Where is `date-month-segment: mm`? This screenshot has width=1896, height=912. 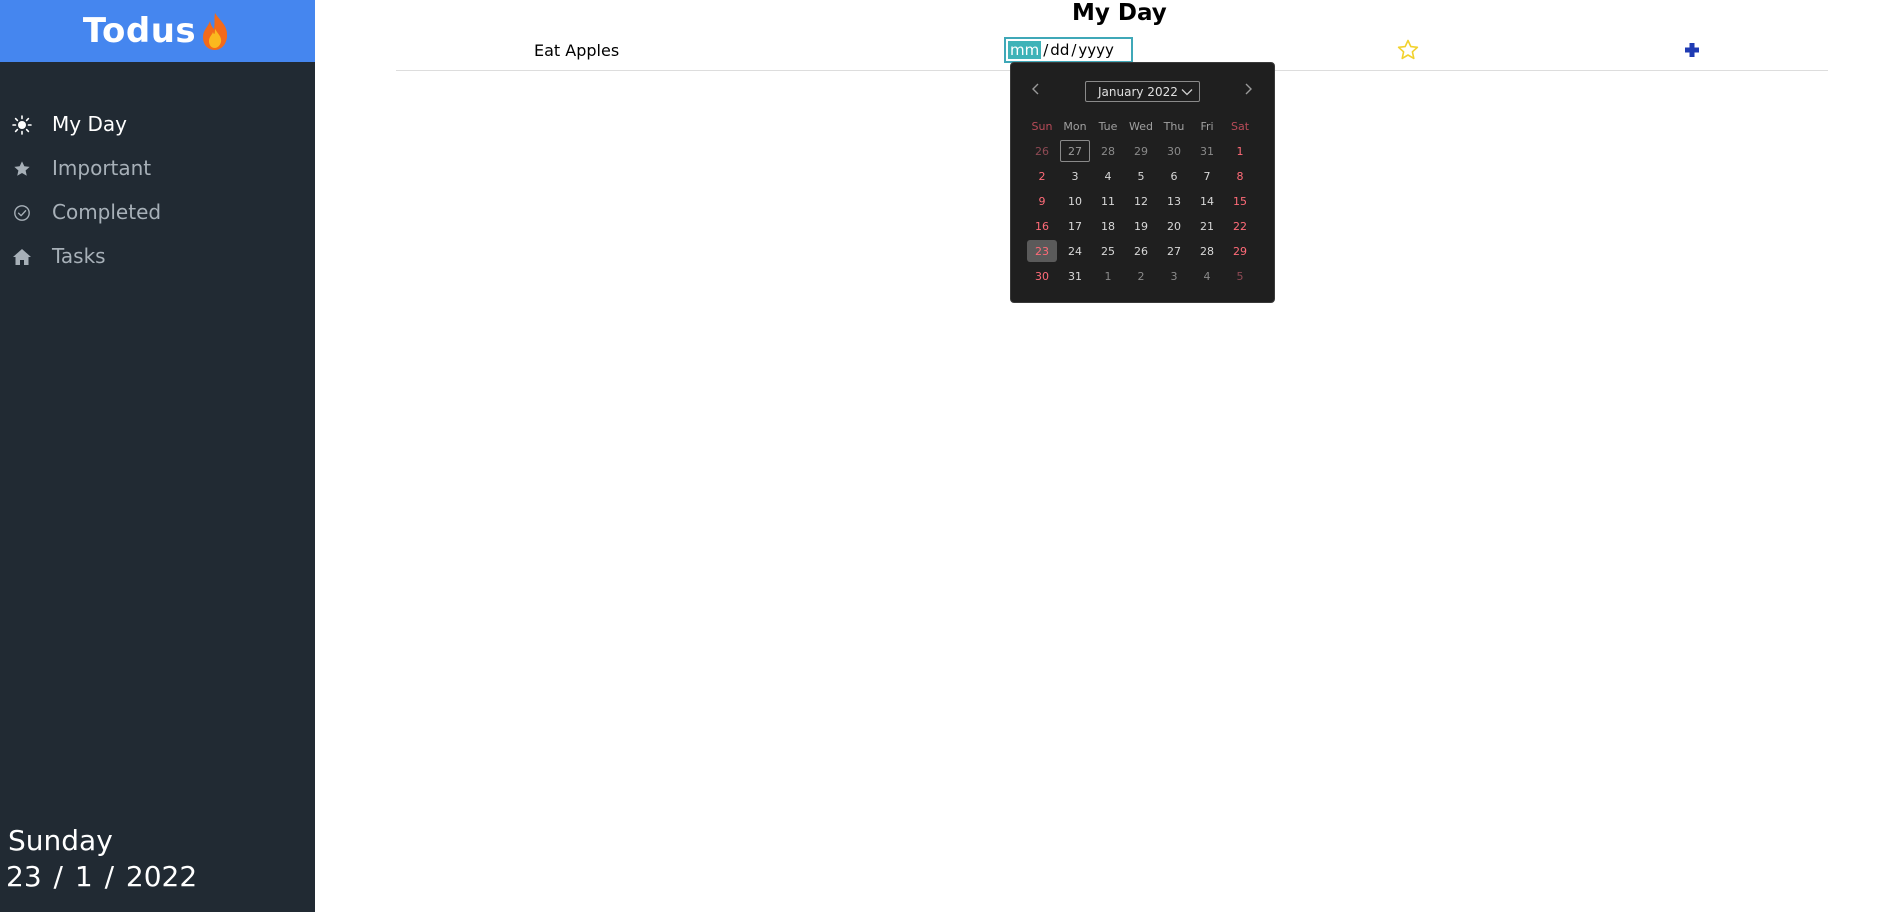 date-month-segment: mm is located at coordinates (1025, 50).